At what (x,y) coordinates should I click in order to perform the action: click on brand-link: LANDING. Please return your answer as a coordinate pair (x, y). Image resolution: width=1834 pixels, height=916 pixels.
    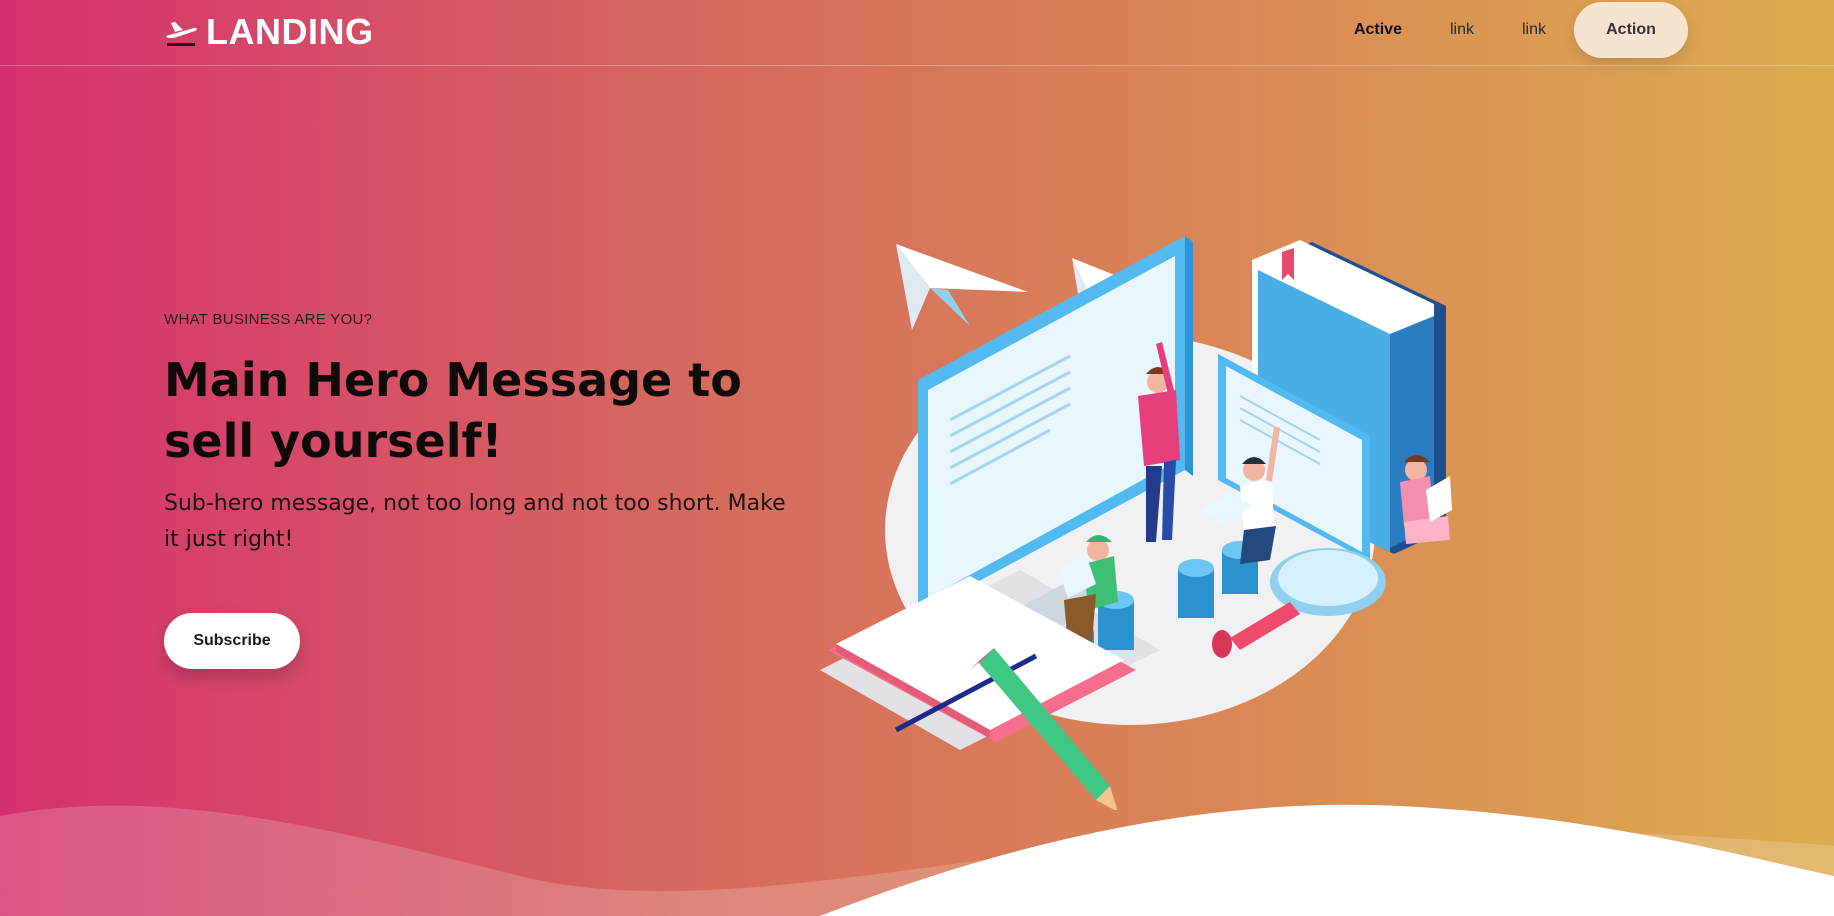
    Looking at the image, I should click on (269, 32).